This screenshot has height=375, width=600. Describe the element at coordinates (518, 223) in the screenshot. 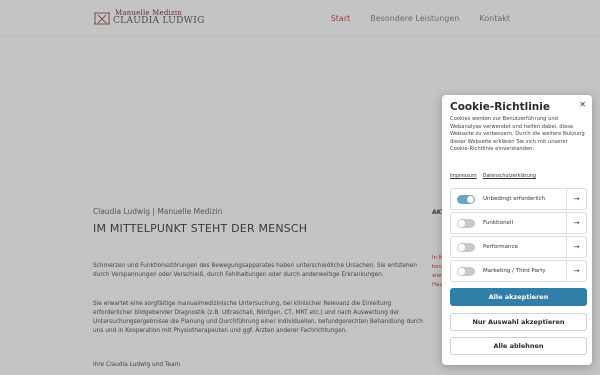

I see `cookie-category-functional: Funktionell →` at that location.